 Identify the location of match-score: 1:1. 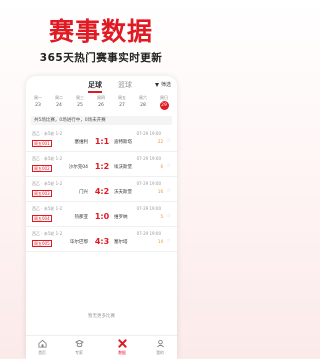
(102, 141).